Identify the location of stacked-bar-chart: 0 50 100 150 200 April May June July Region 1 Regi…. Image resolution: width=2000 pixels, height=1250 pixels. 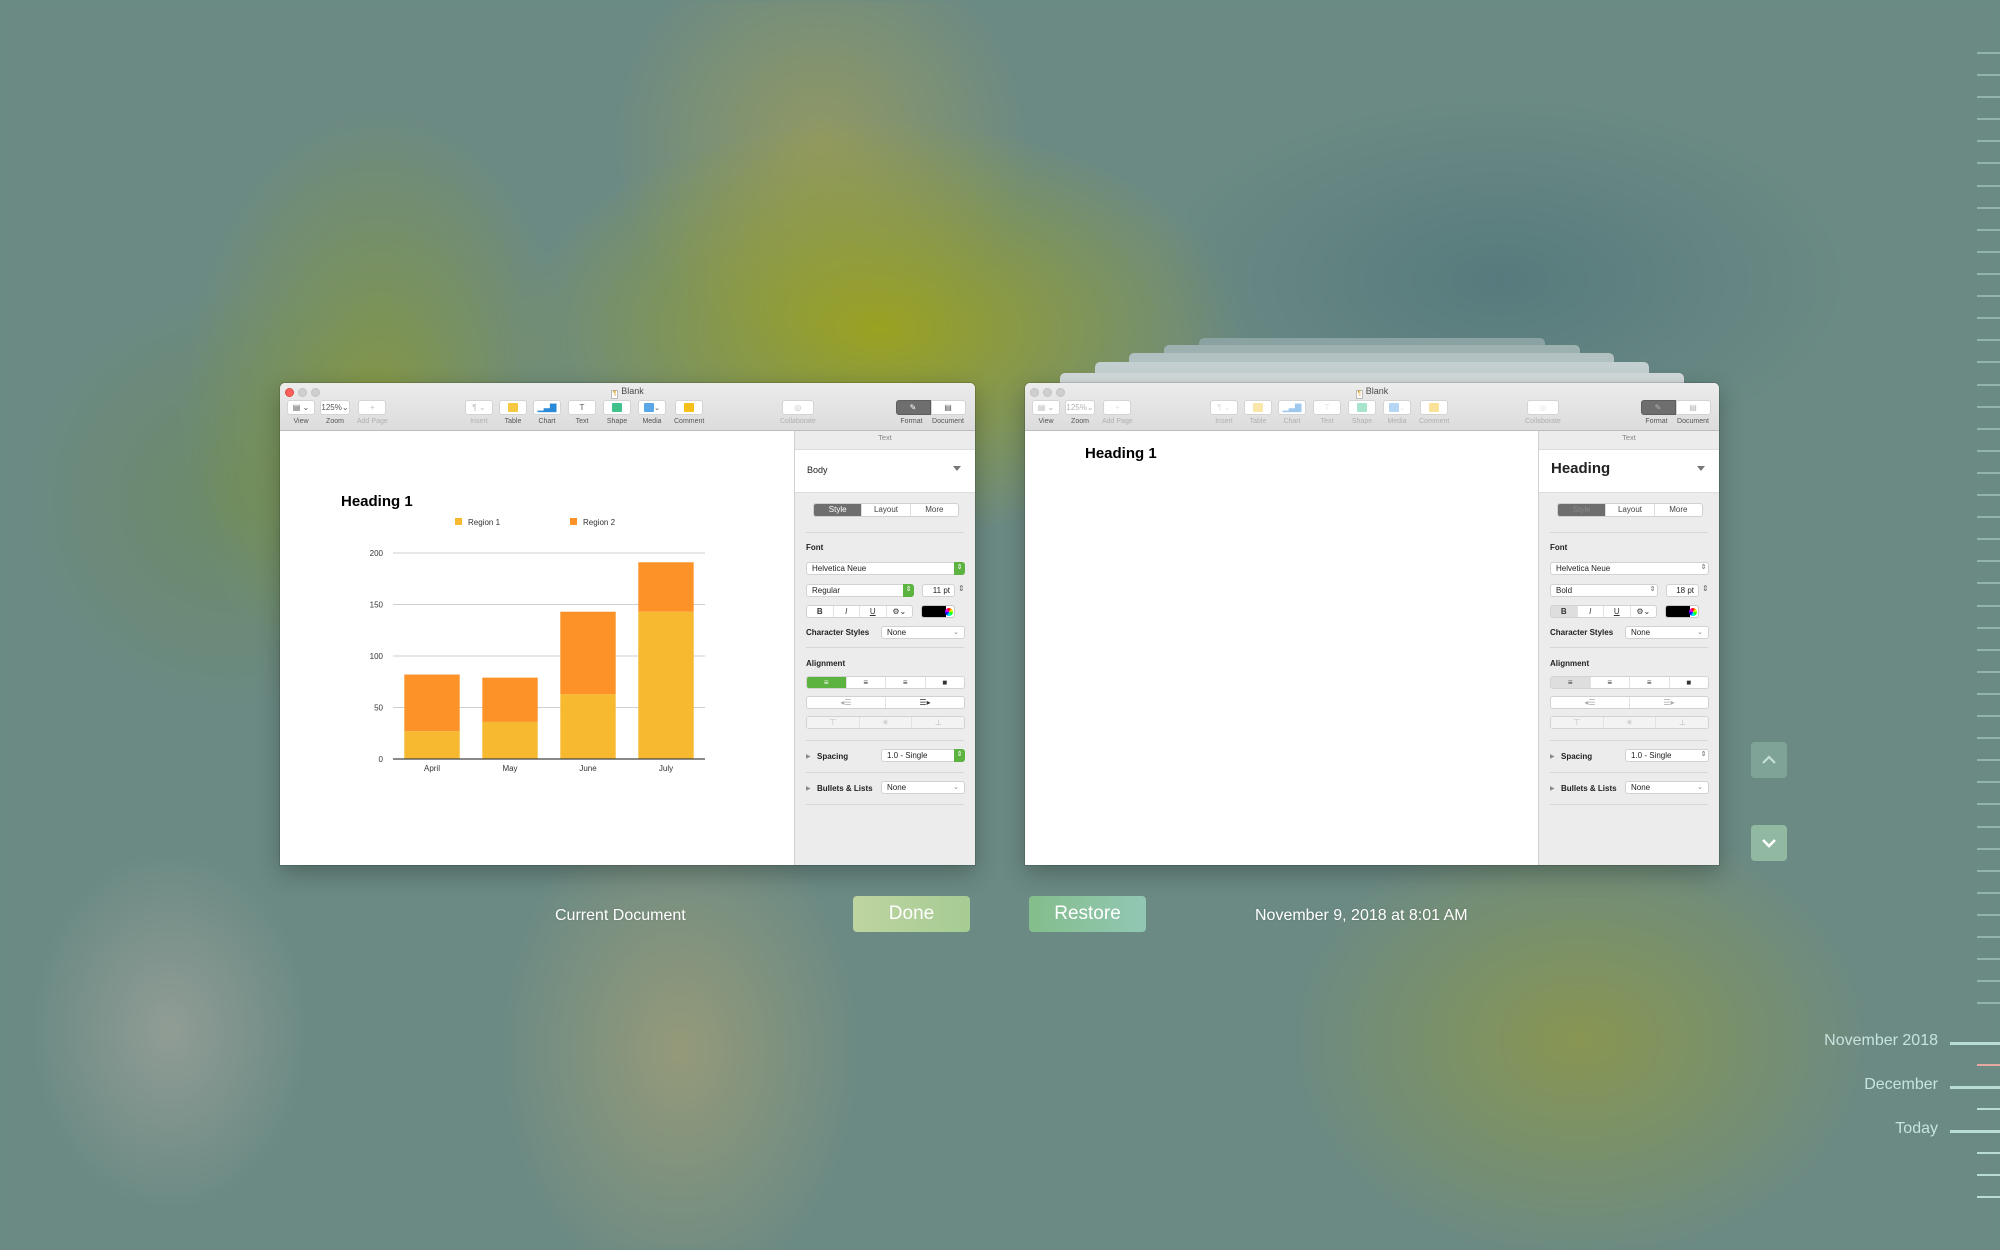
(537, 648).